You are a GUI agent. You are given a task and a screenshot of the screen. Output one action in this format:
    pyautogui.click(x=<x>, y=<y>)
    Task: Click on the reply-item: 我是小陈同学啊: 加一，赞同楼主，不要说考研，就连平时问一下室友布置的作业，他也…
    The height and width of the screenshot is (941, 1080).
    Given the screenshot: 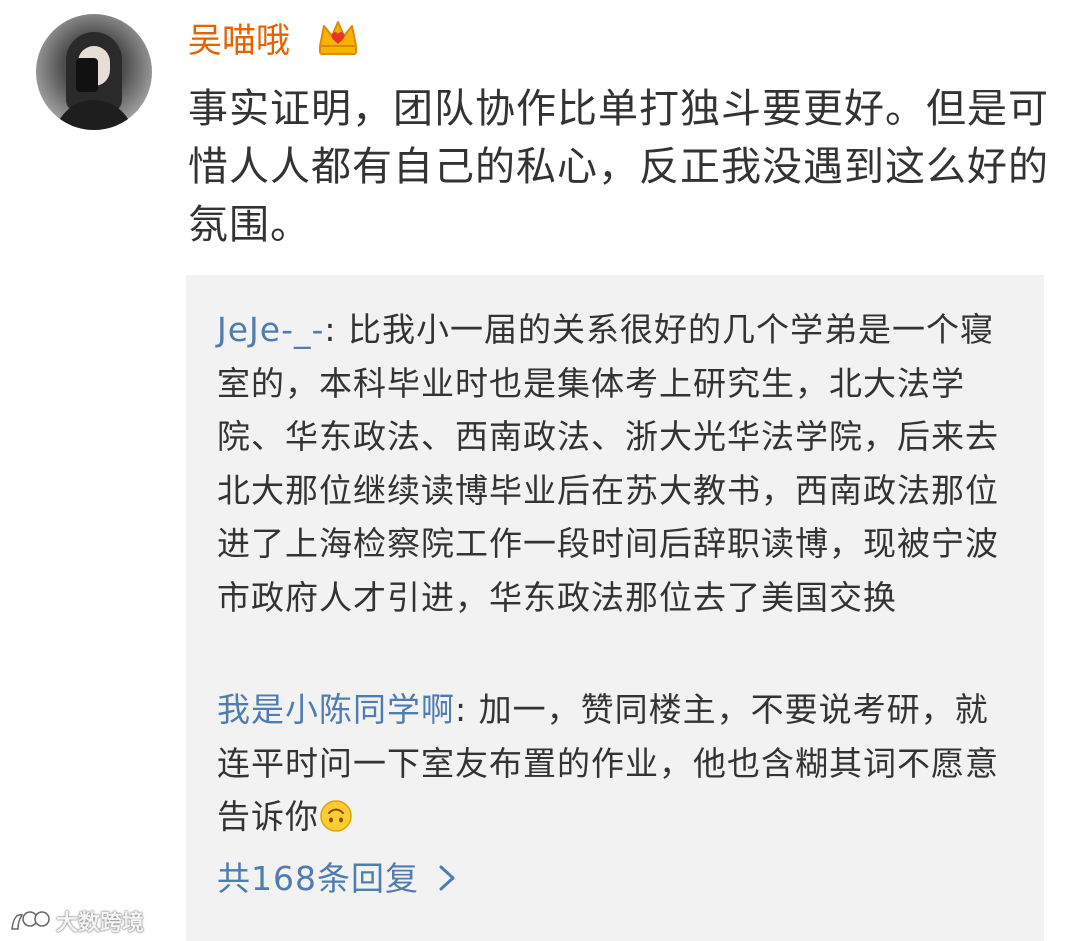 What is the action you would take?
    pyautogui.click(x=612, y=763)
    